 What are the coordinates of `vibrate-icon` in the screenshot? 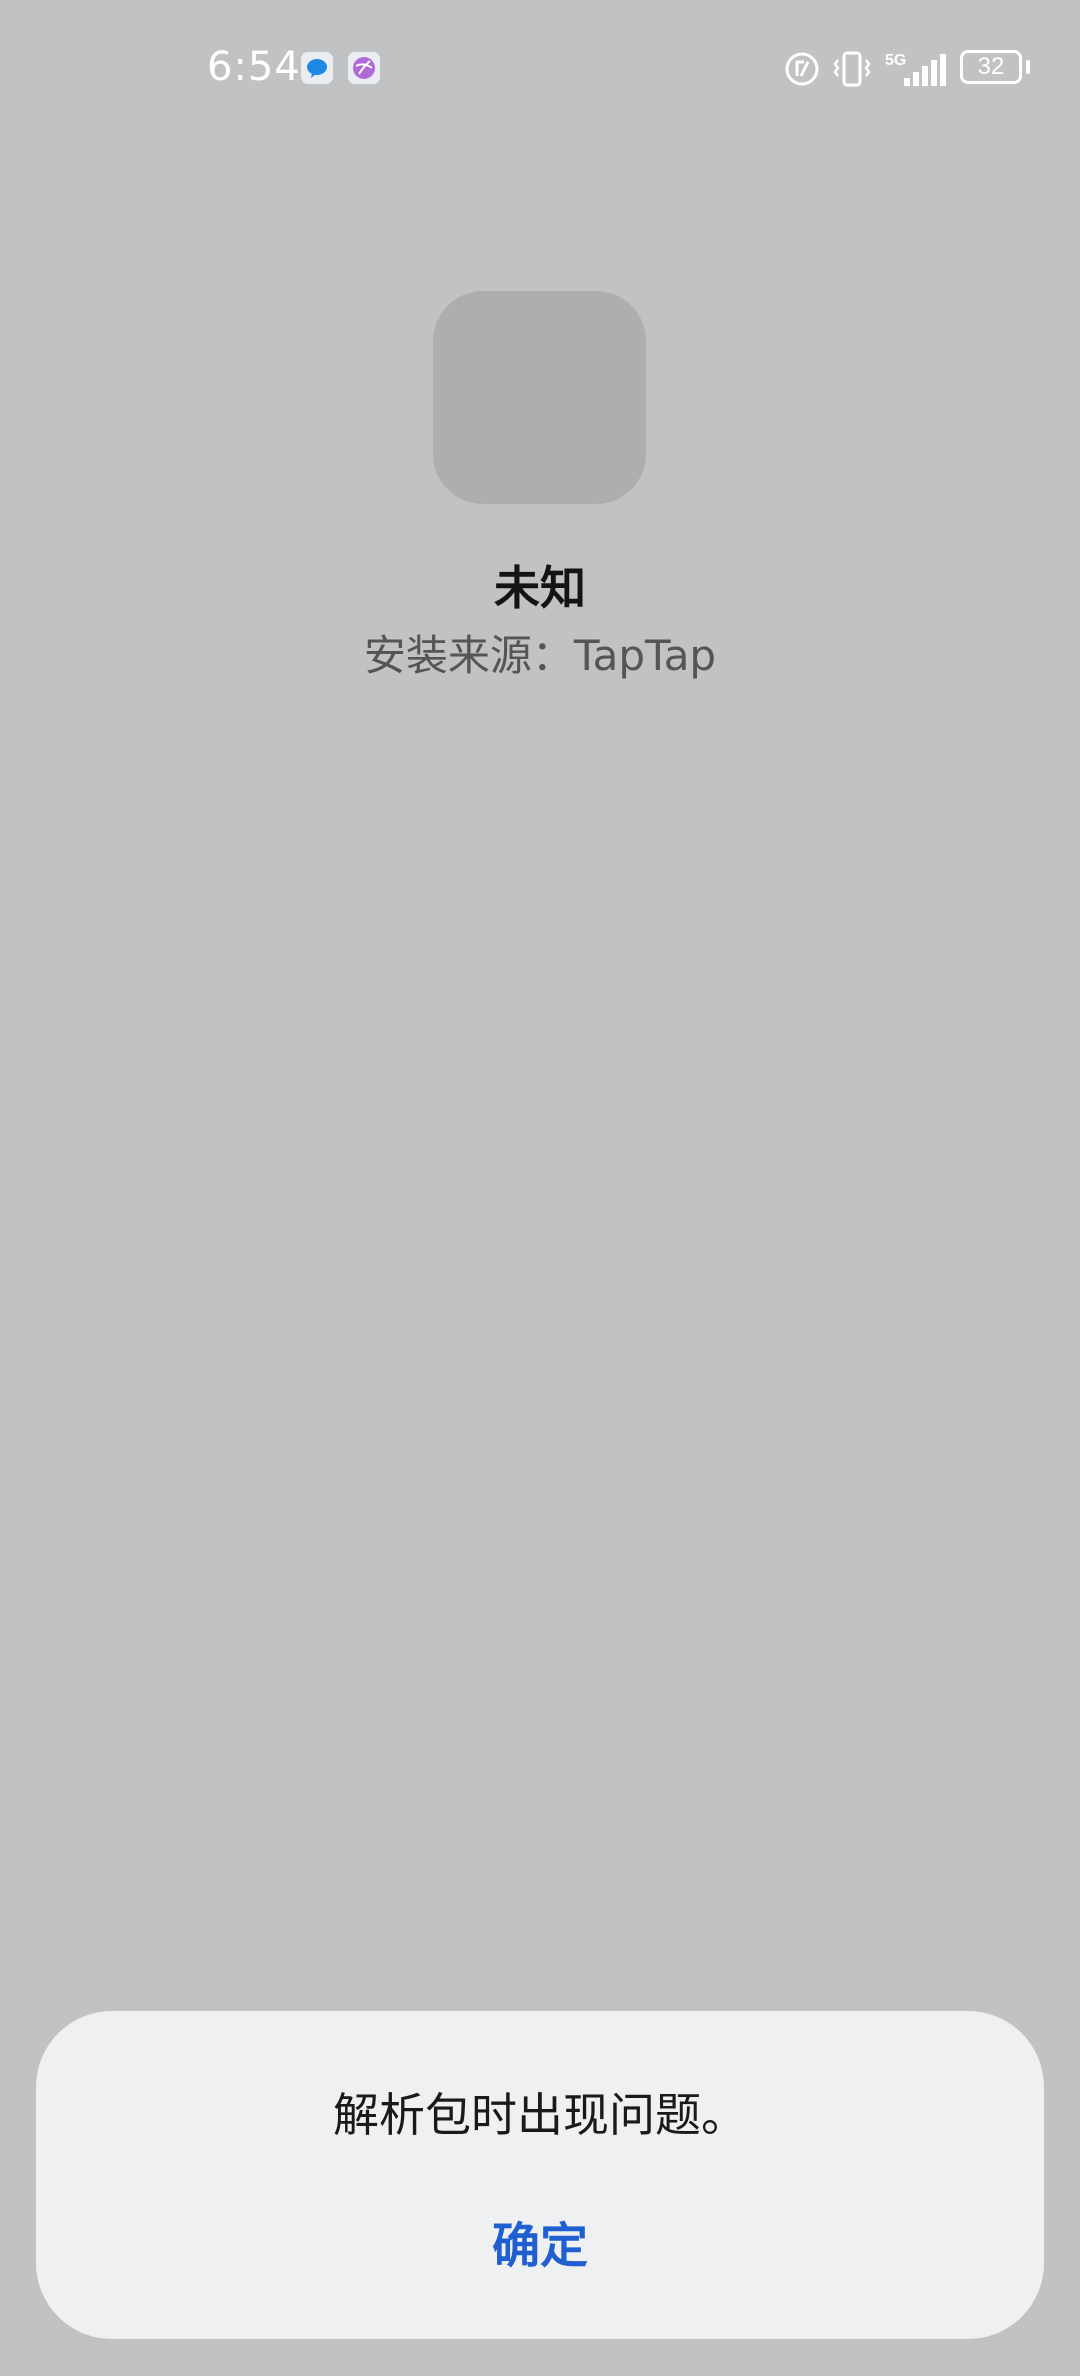 It's located at (852, 69).